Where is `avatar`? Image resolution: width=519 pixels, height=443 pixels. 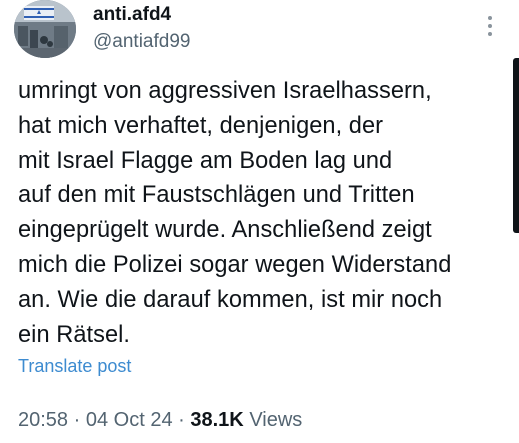
avatar is located at coordinates (45, 29).